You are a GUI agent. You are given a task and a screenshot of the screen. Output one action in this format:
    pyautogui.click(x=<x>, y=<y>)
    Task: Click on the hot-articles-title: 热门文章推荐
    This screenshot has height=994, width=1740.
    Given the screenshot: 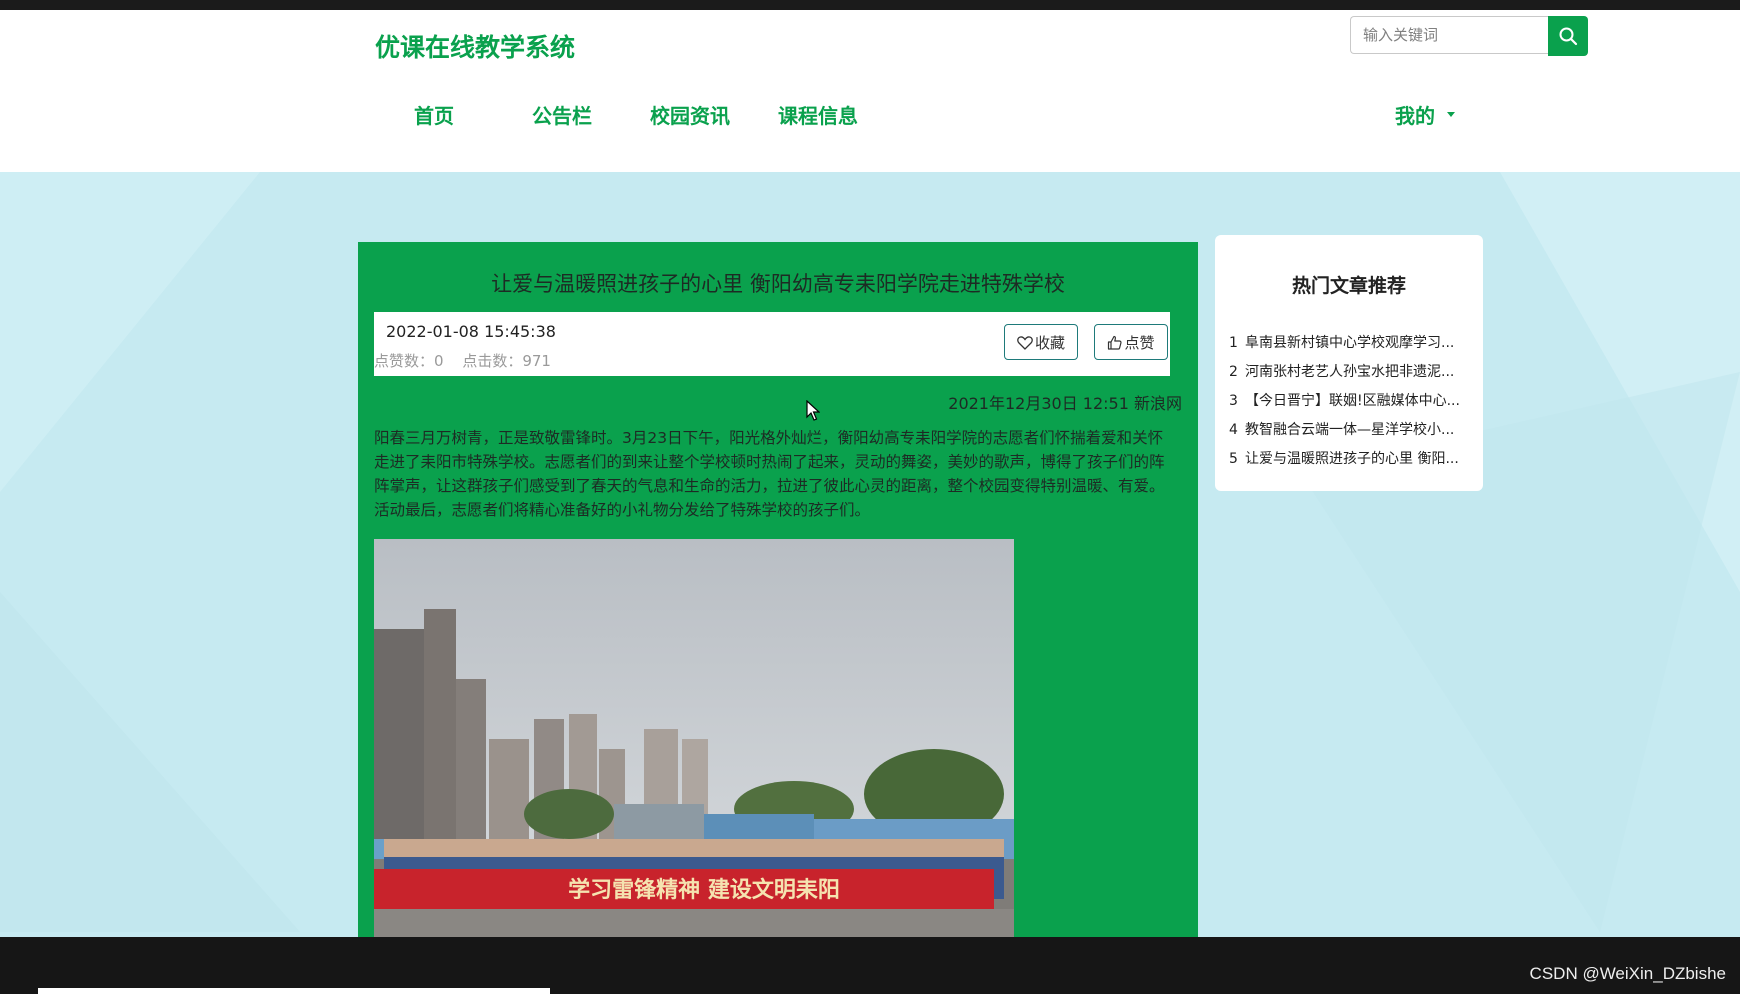 What is the action you would take?
    pyautogui.click(x=1348, y=286)
    